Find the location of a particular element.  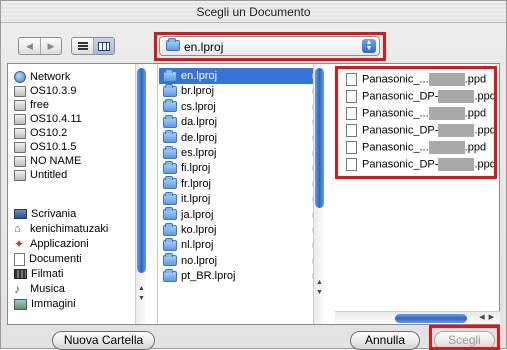

files-highlight is located at coordinates (416, 122).